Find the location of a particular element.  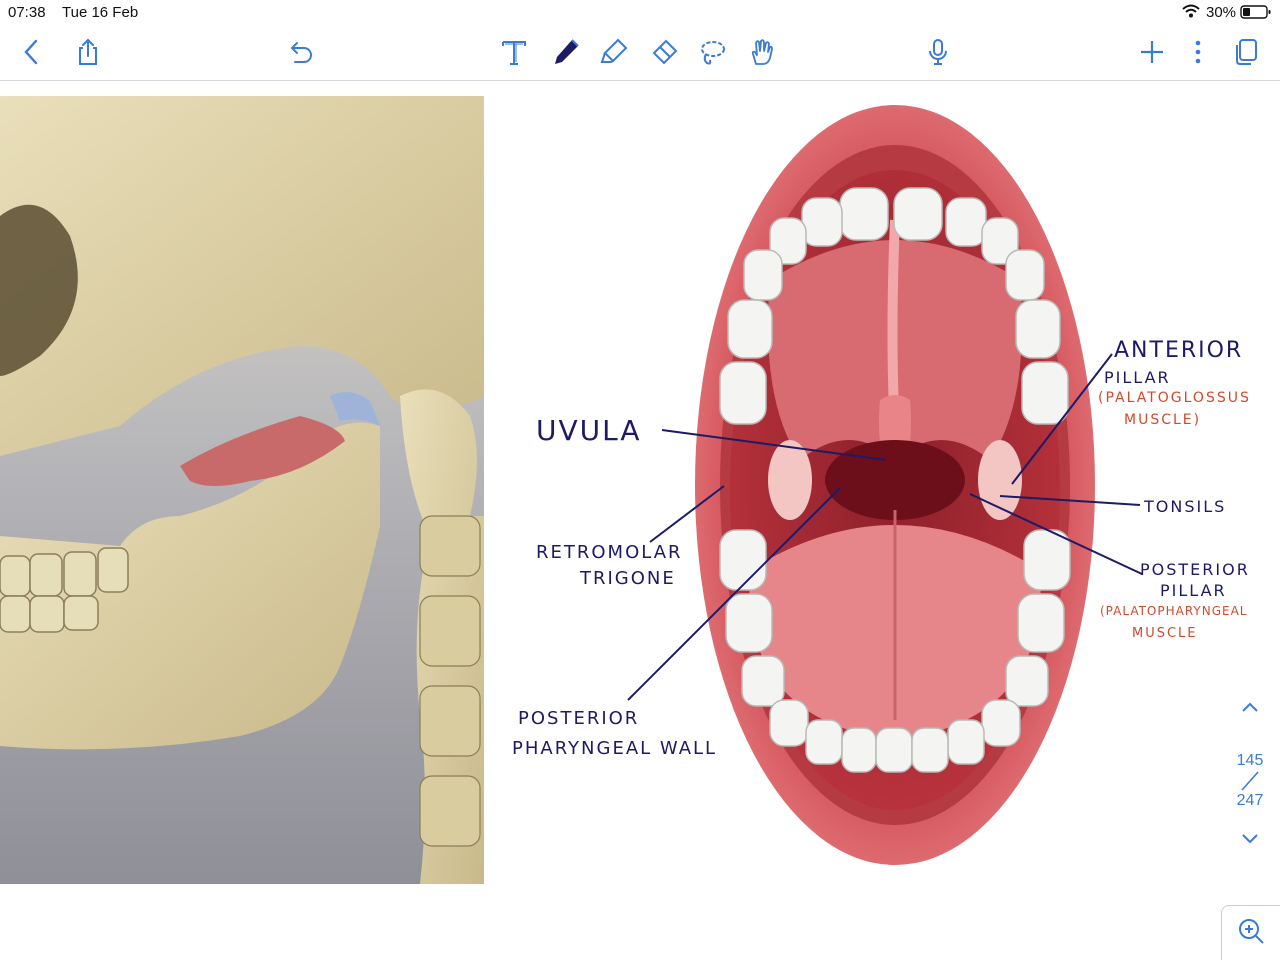

page-total: 247 is located at coordinates (1250, 800).